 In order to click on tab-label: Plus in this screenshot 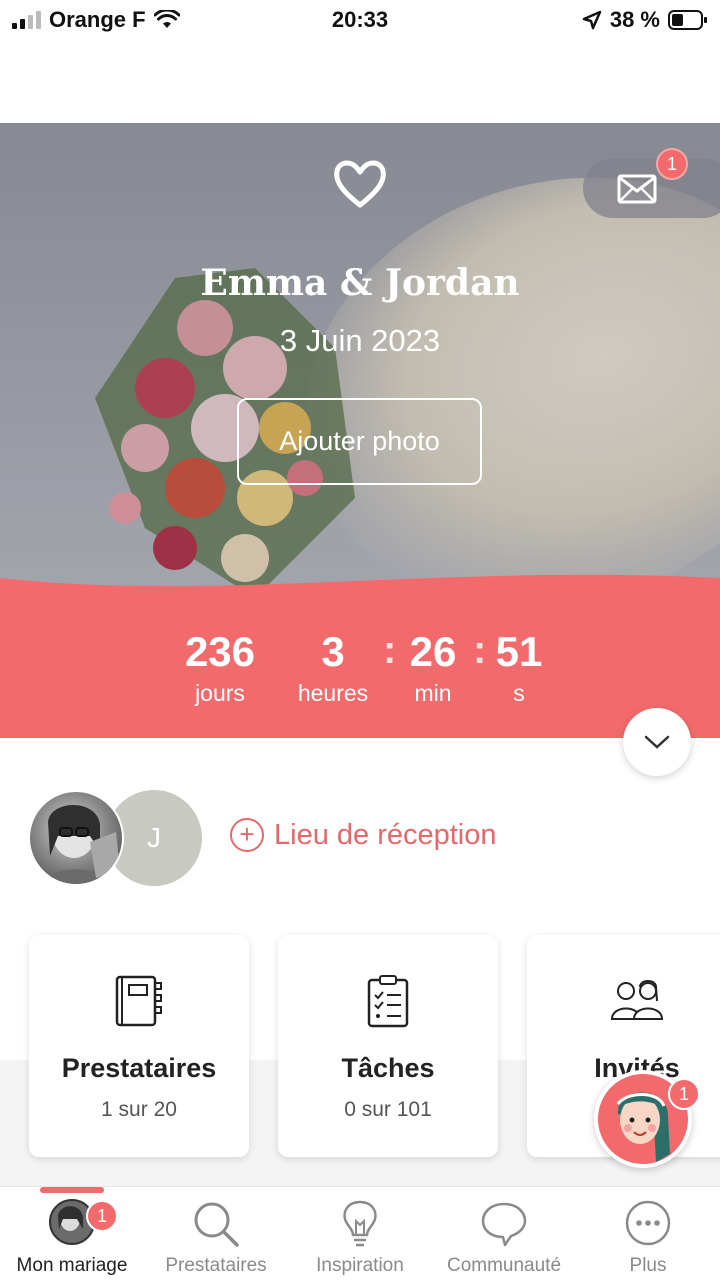, I will do `click(648, 1265)`.